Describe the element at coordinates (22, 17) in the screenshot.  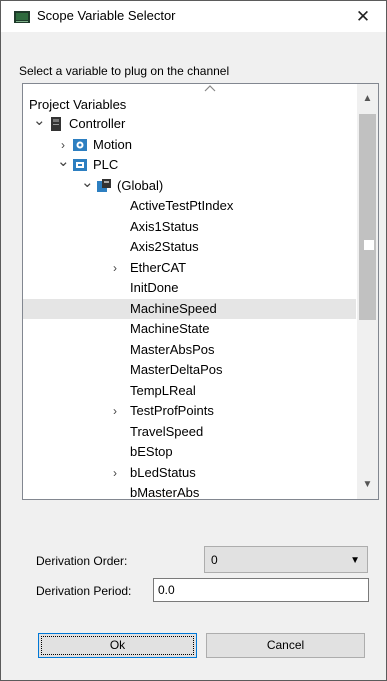
I see `app-icon` at that location.